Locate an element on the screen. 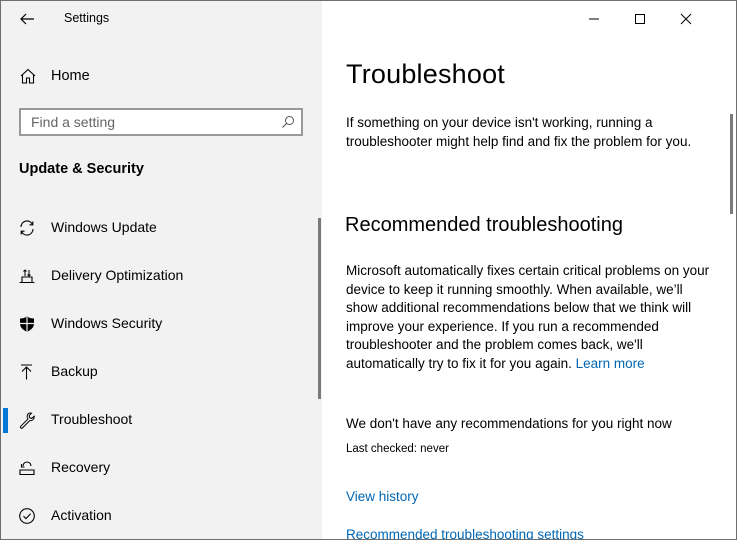  recovery-icon is located at coordinates (27, 468).